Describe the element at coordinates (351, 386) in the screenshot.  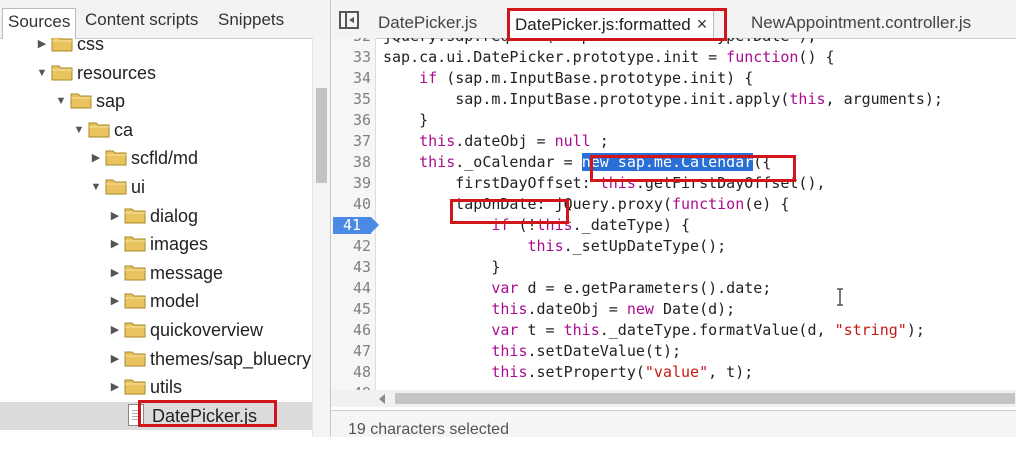
I see `line-number: 49` at that location.